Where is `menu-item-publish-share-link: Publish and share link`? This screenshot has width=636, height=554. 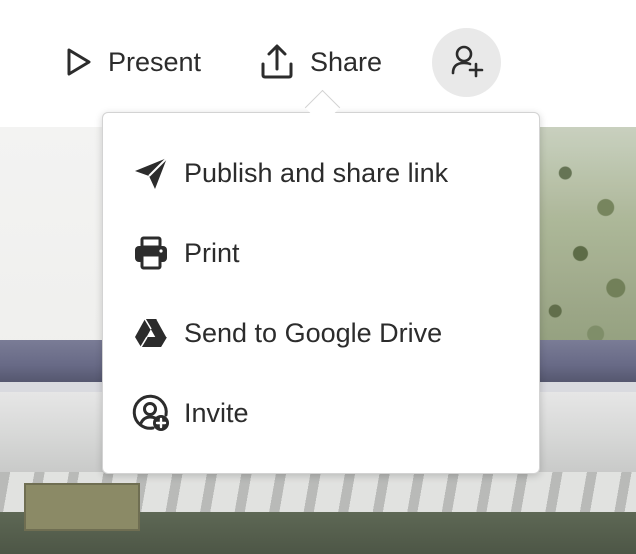
menu-item-publish-share-link: Publish and share link is located at coordinates (321, 173).